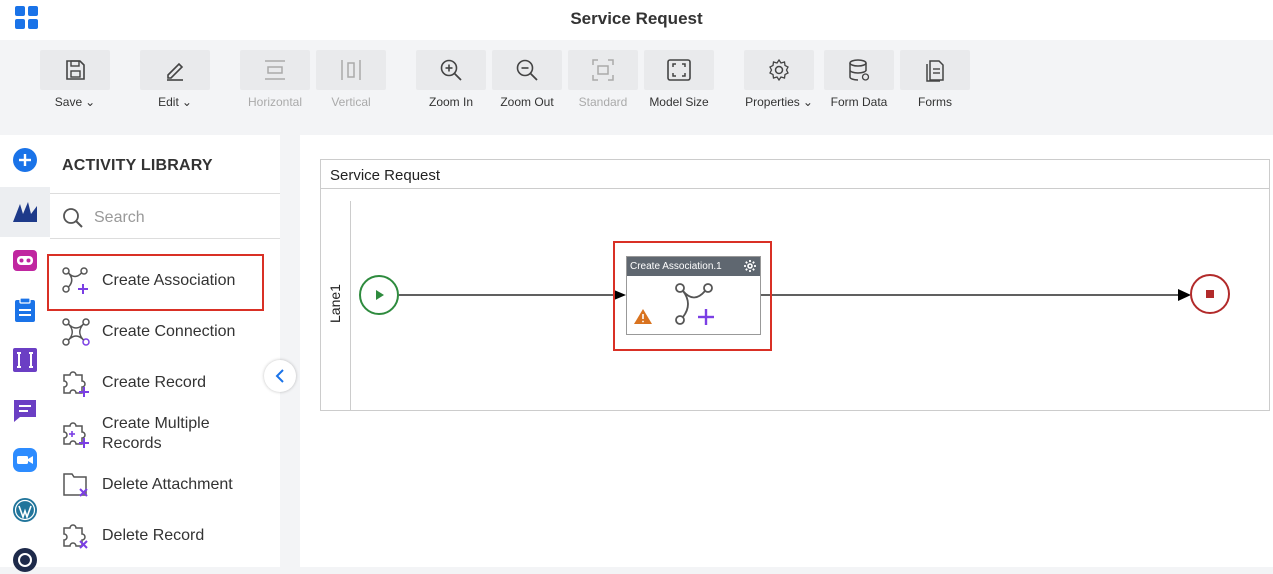  I want to click on stop-icon, so click(1210, 294).